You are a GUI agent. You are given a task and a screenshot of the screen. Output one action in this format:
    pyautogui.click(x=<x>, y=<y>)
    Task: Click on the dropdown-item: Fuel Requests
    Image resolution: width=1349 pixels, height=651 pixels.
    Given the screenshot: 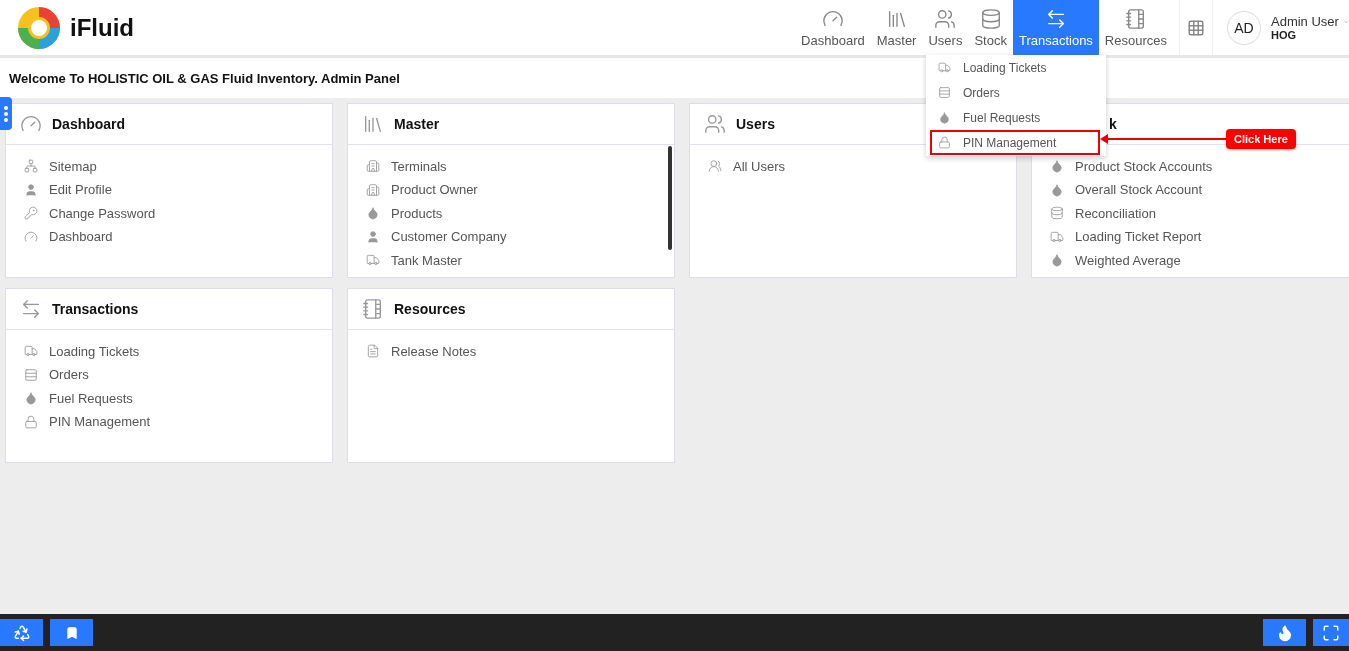 What is the action you would take?
    pyautogui.click(x=1015, y=117)
    